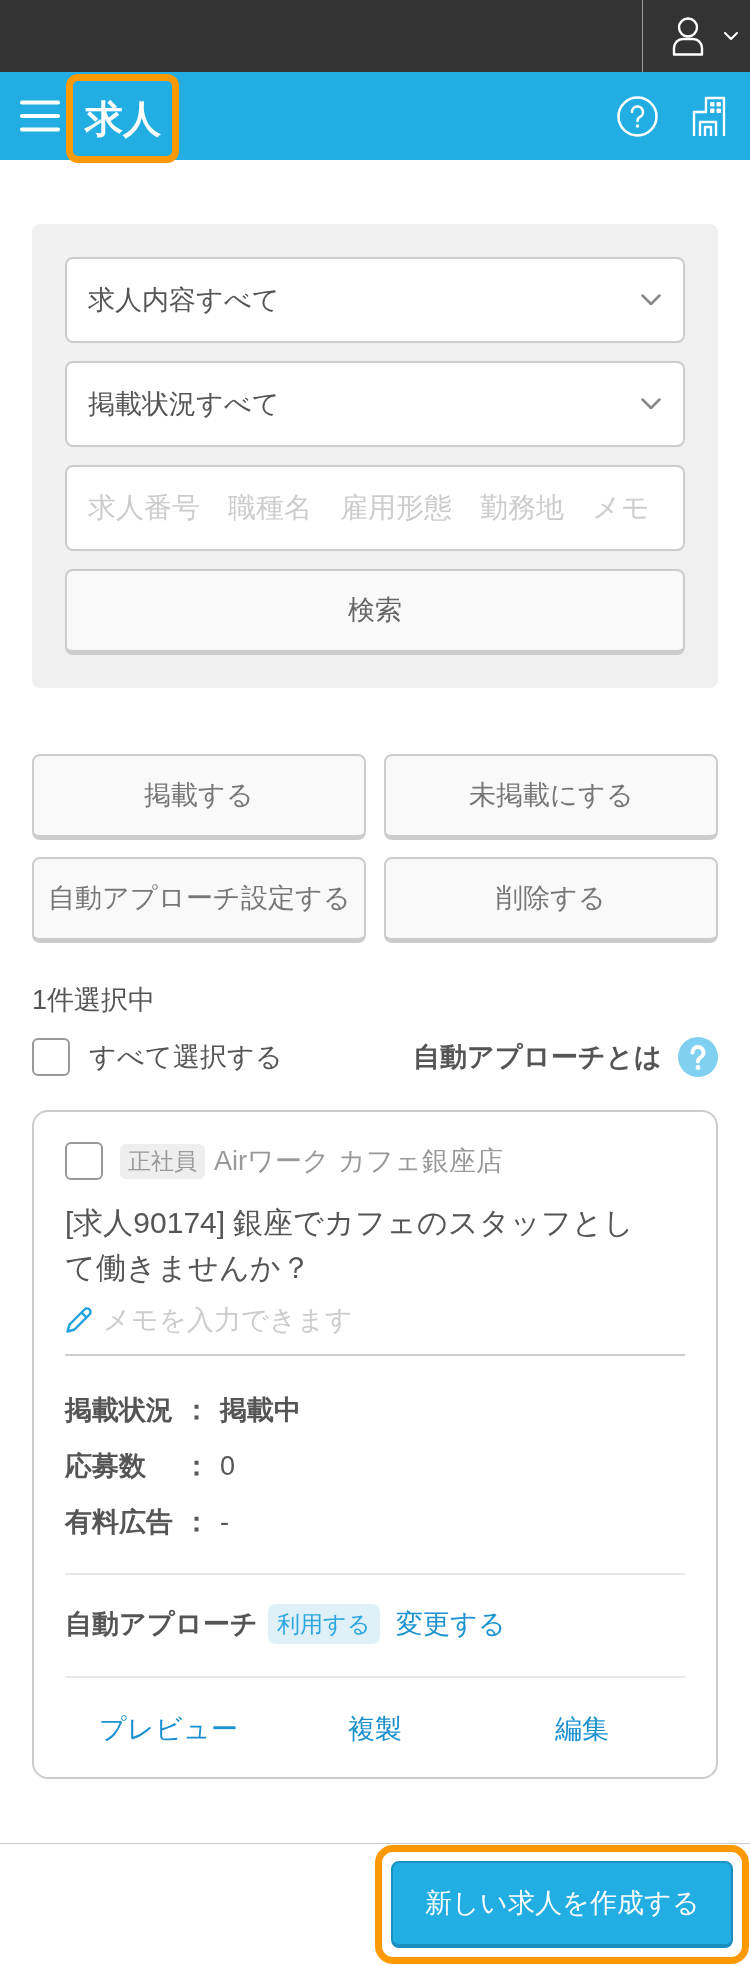 The height and width of the screenshot is (1966, 750). Describe the element at coordinates (358, 1161) in the screenshot. I see `store-name: Airワーク カフェ銀座店` at that location.